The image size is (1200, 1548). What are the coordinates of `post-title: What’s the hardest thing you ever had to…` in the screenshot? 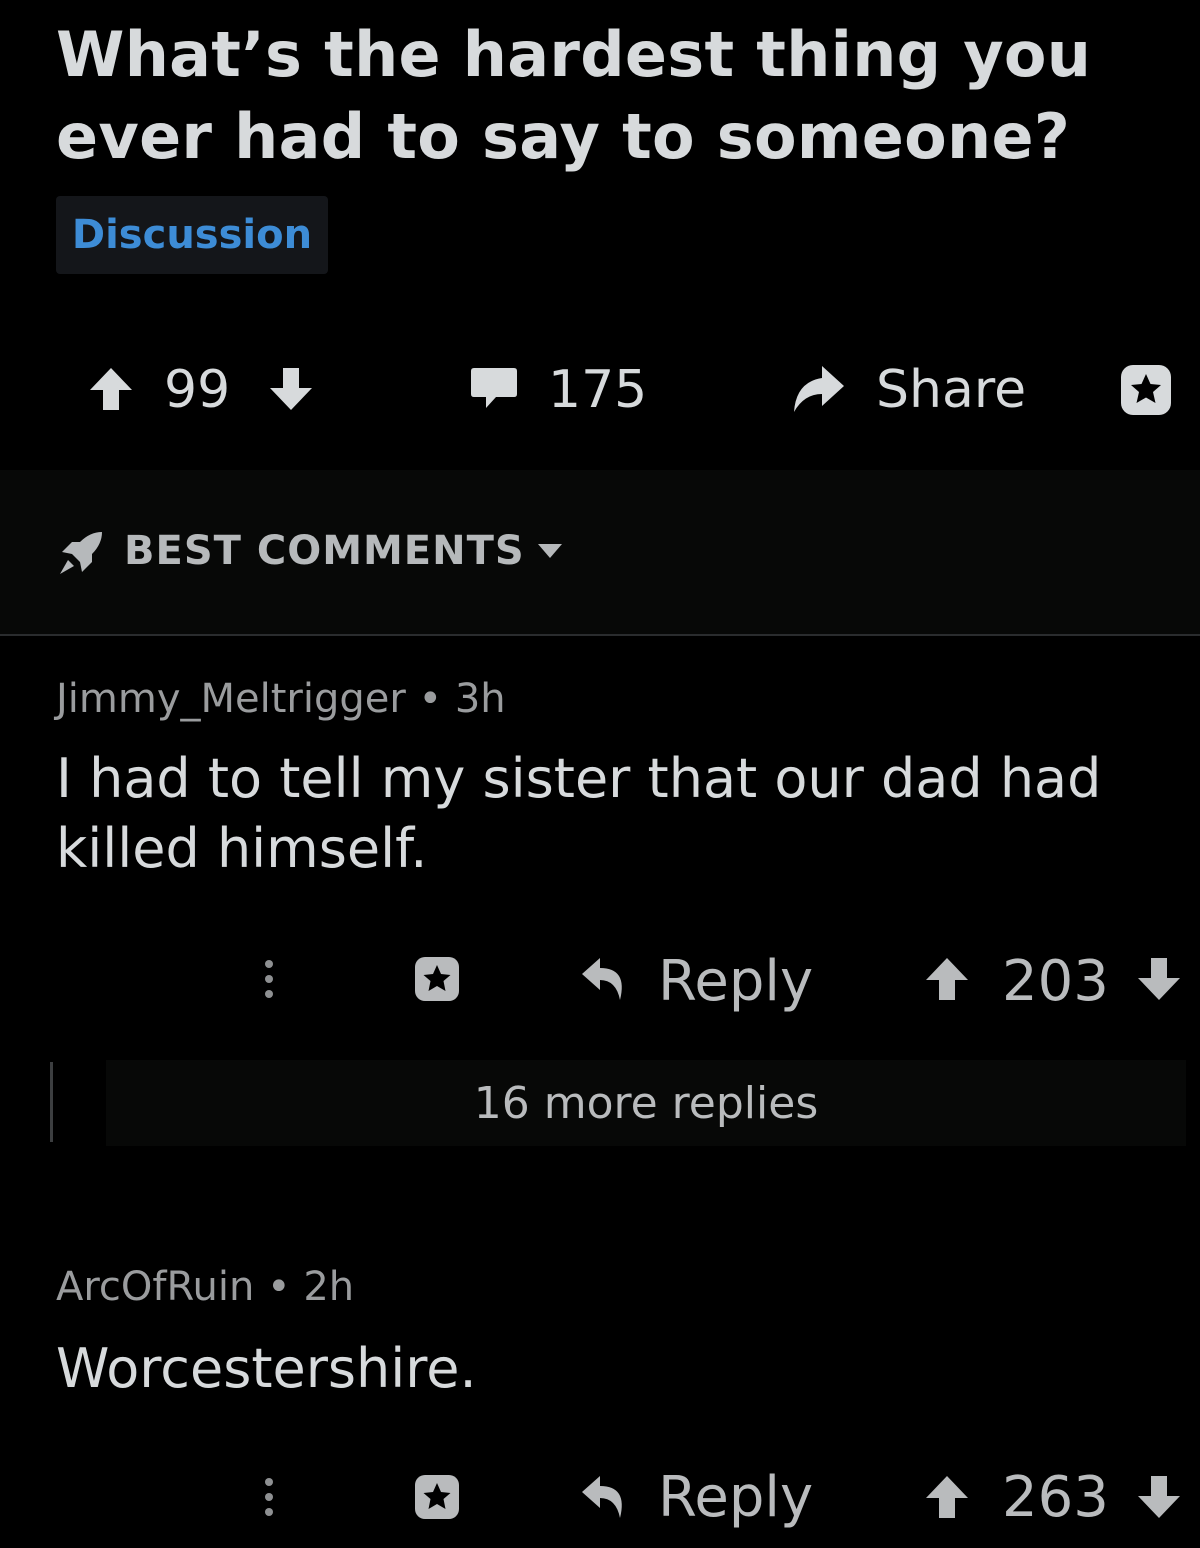 It's located at (606, 96).